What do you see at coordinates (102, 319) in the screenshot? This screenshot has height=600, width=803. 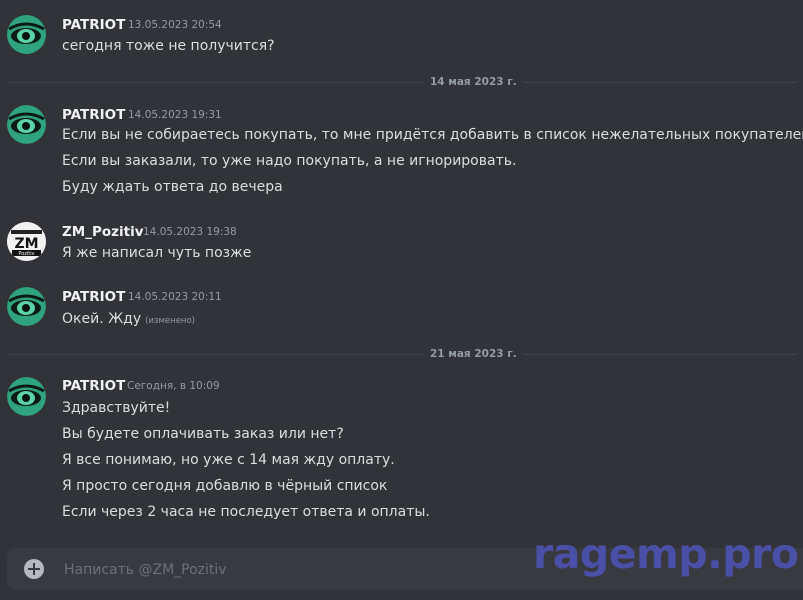 I see `message-text-content: Окей. Жду` at bounding box center [102, 319].